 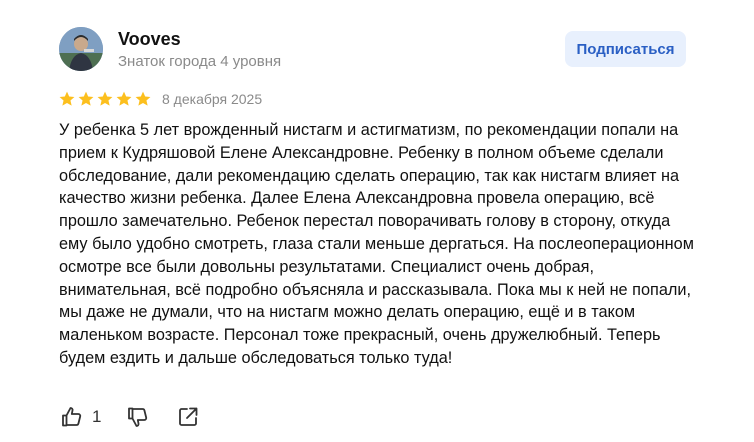 I want to click on like-count: 1, so click(x=97, y=416).